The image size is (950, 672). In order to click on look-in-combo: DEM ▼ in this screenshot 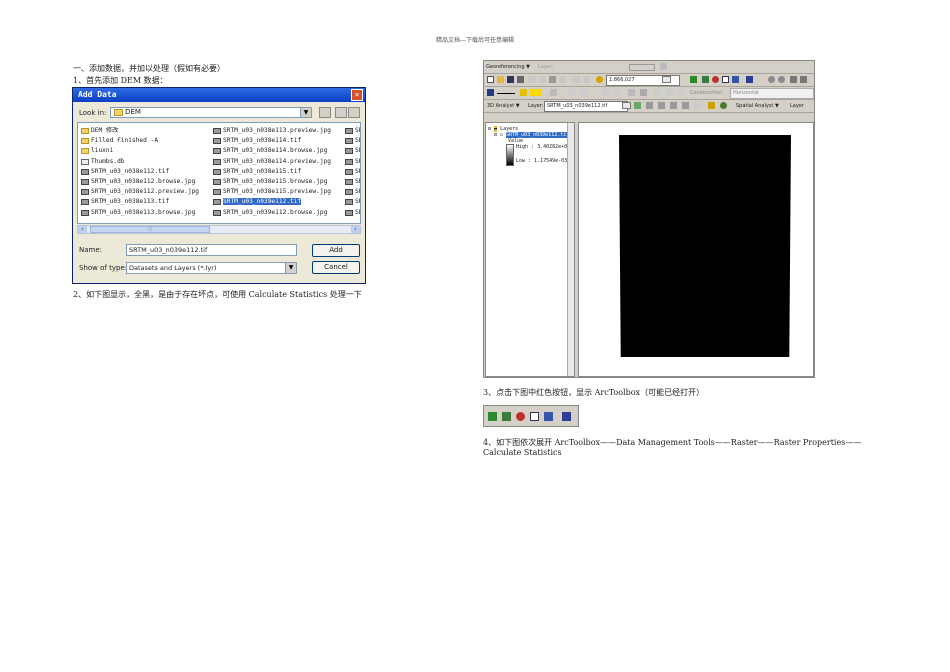, I will do `click(211, 112)`.